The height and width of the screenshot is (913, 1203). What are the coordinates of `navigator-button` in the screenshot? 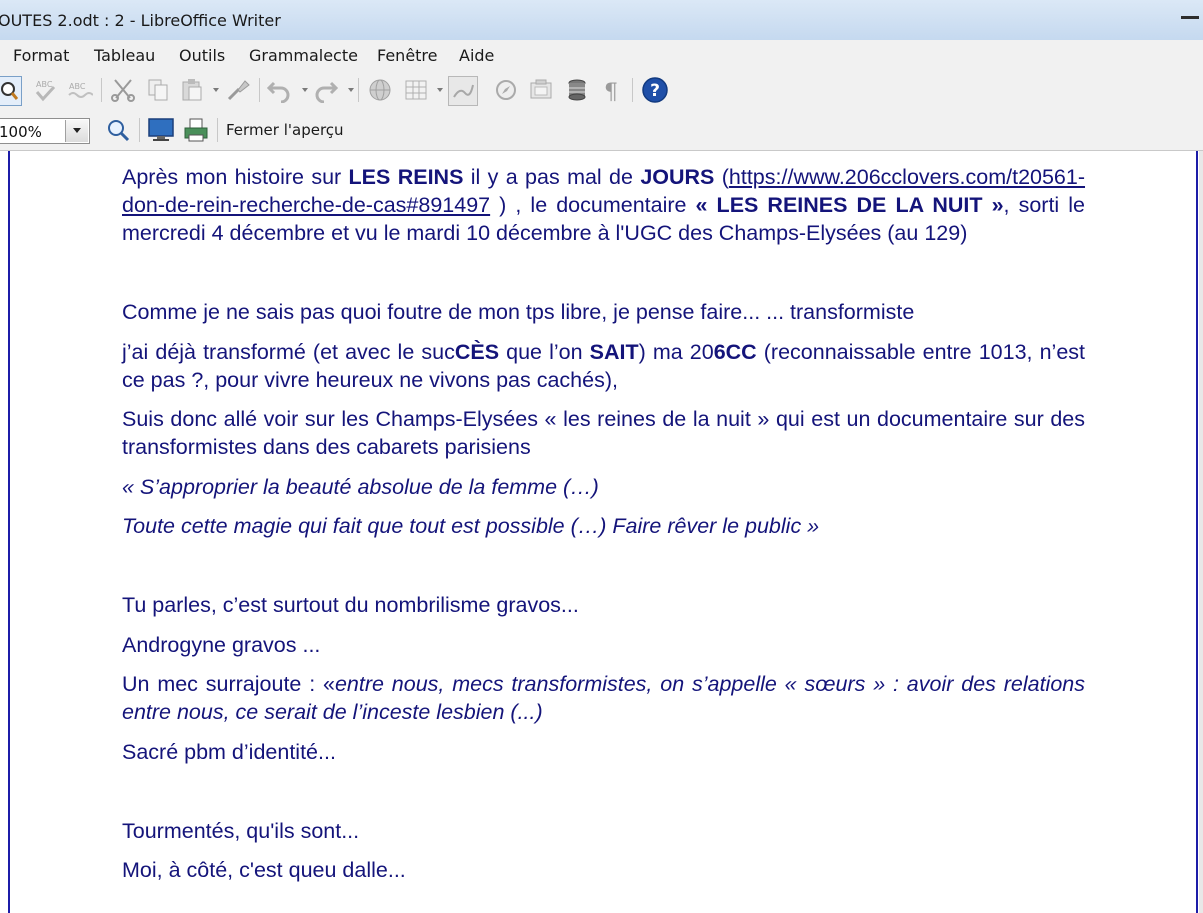 It's located at (506, 90).